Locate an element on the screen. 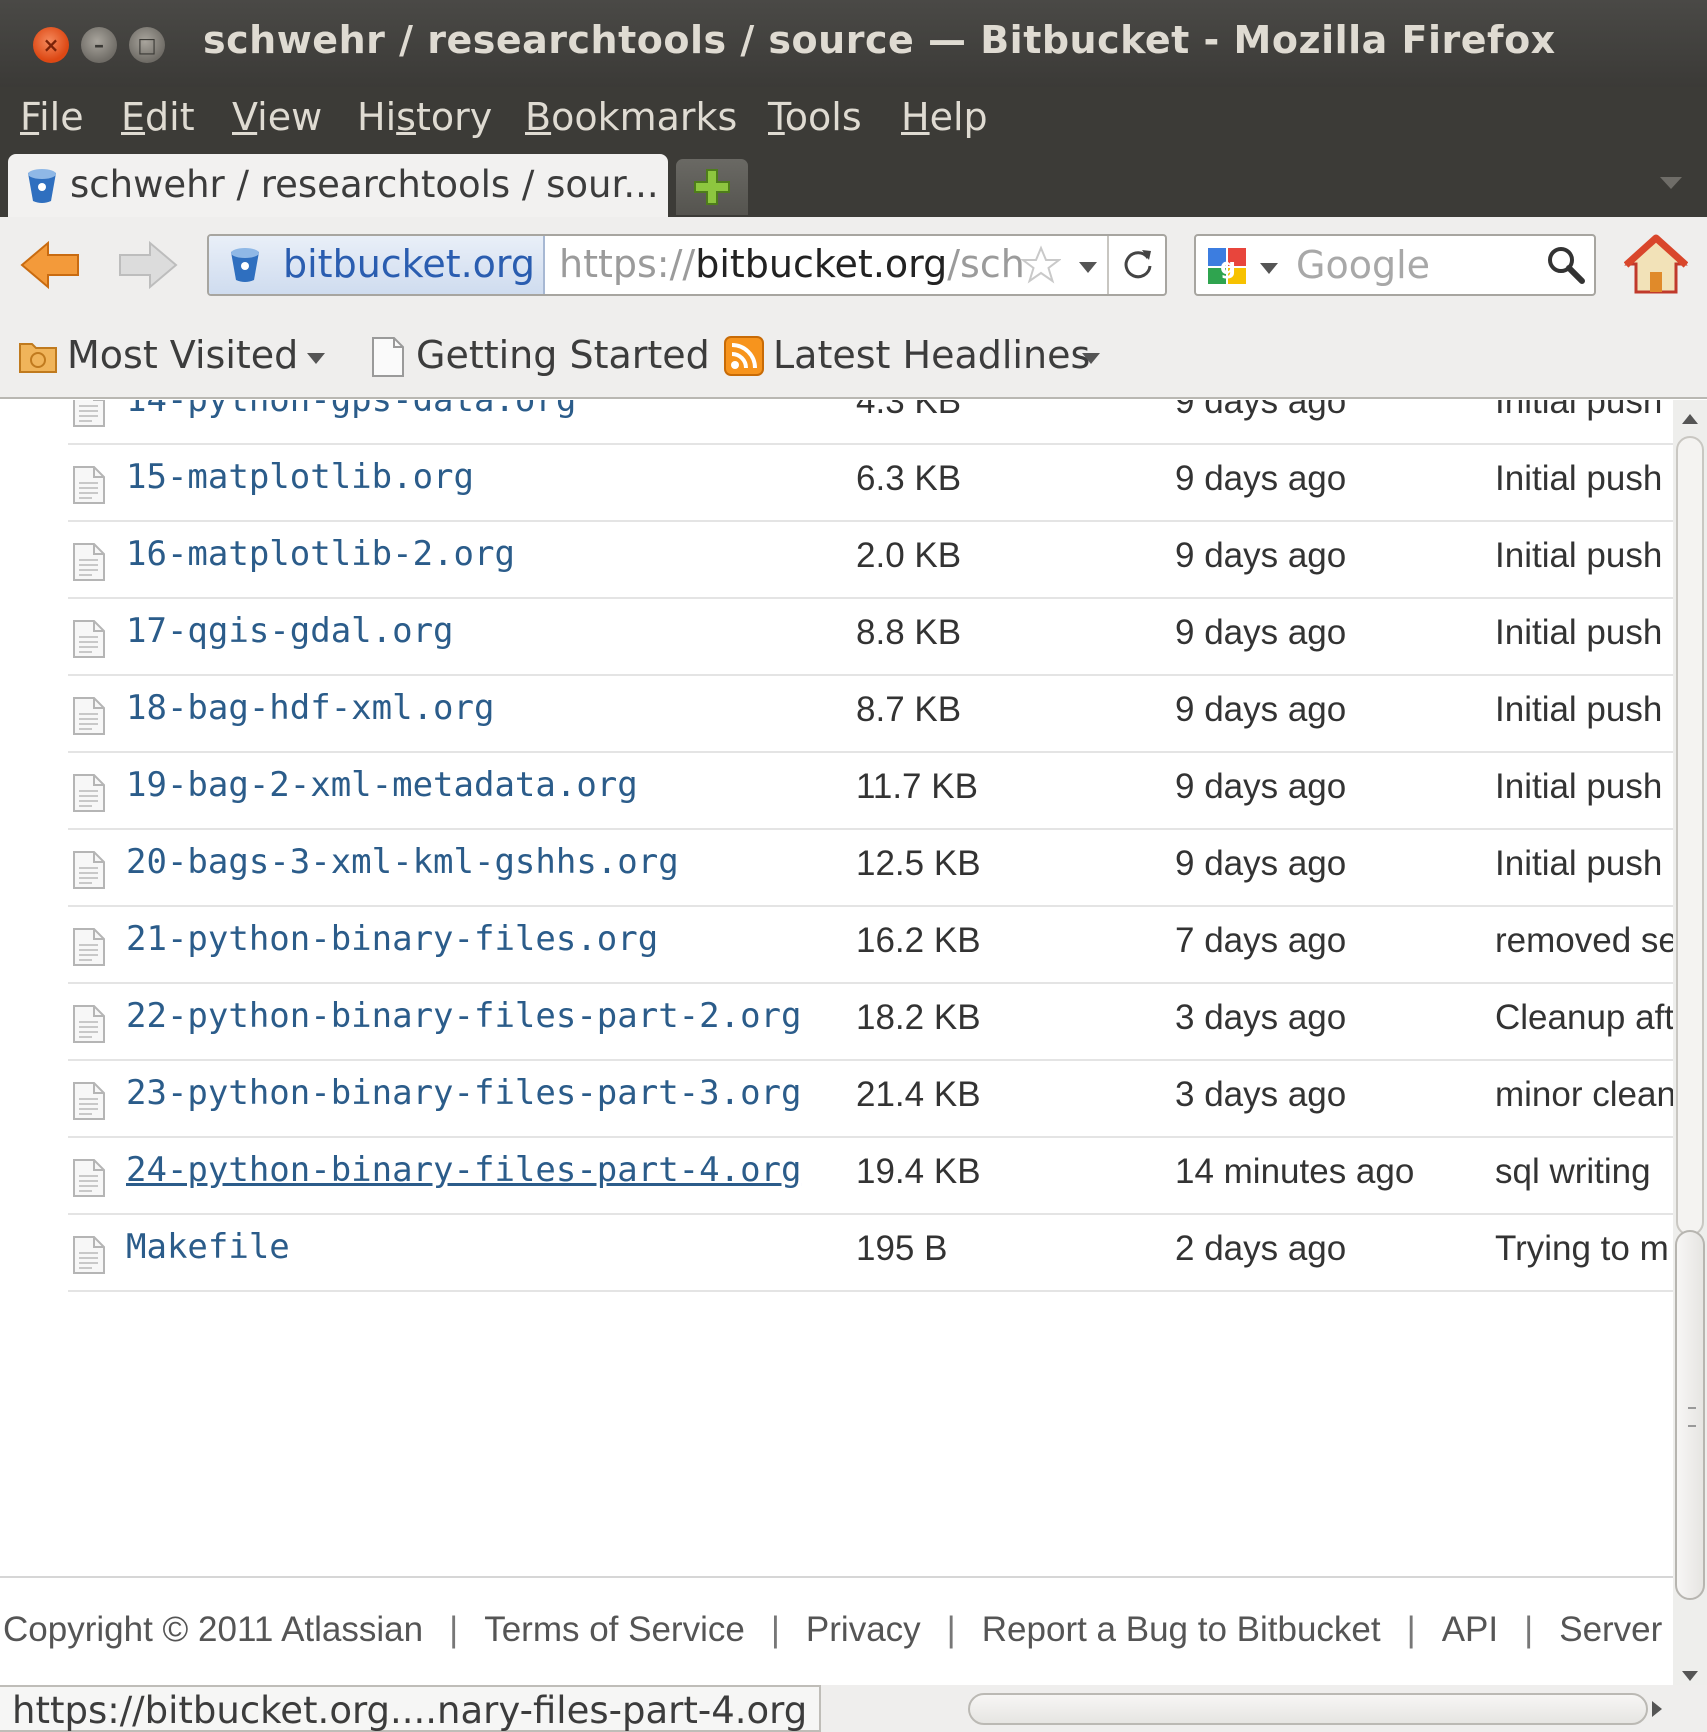 The width and height of the screenshot is (1707, 1732). file-name-link: 15-matplotlib.org is located at coordinates (300, 477).